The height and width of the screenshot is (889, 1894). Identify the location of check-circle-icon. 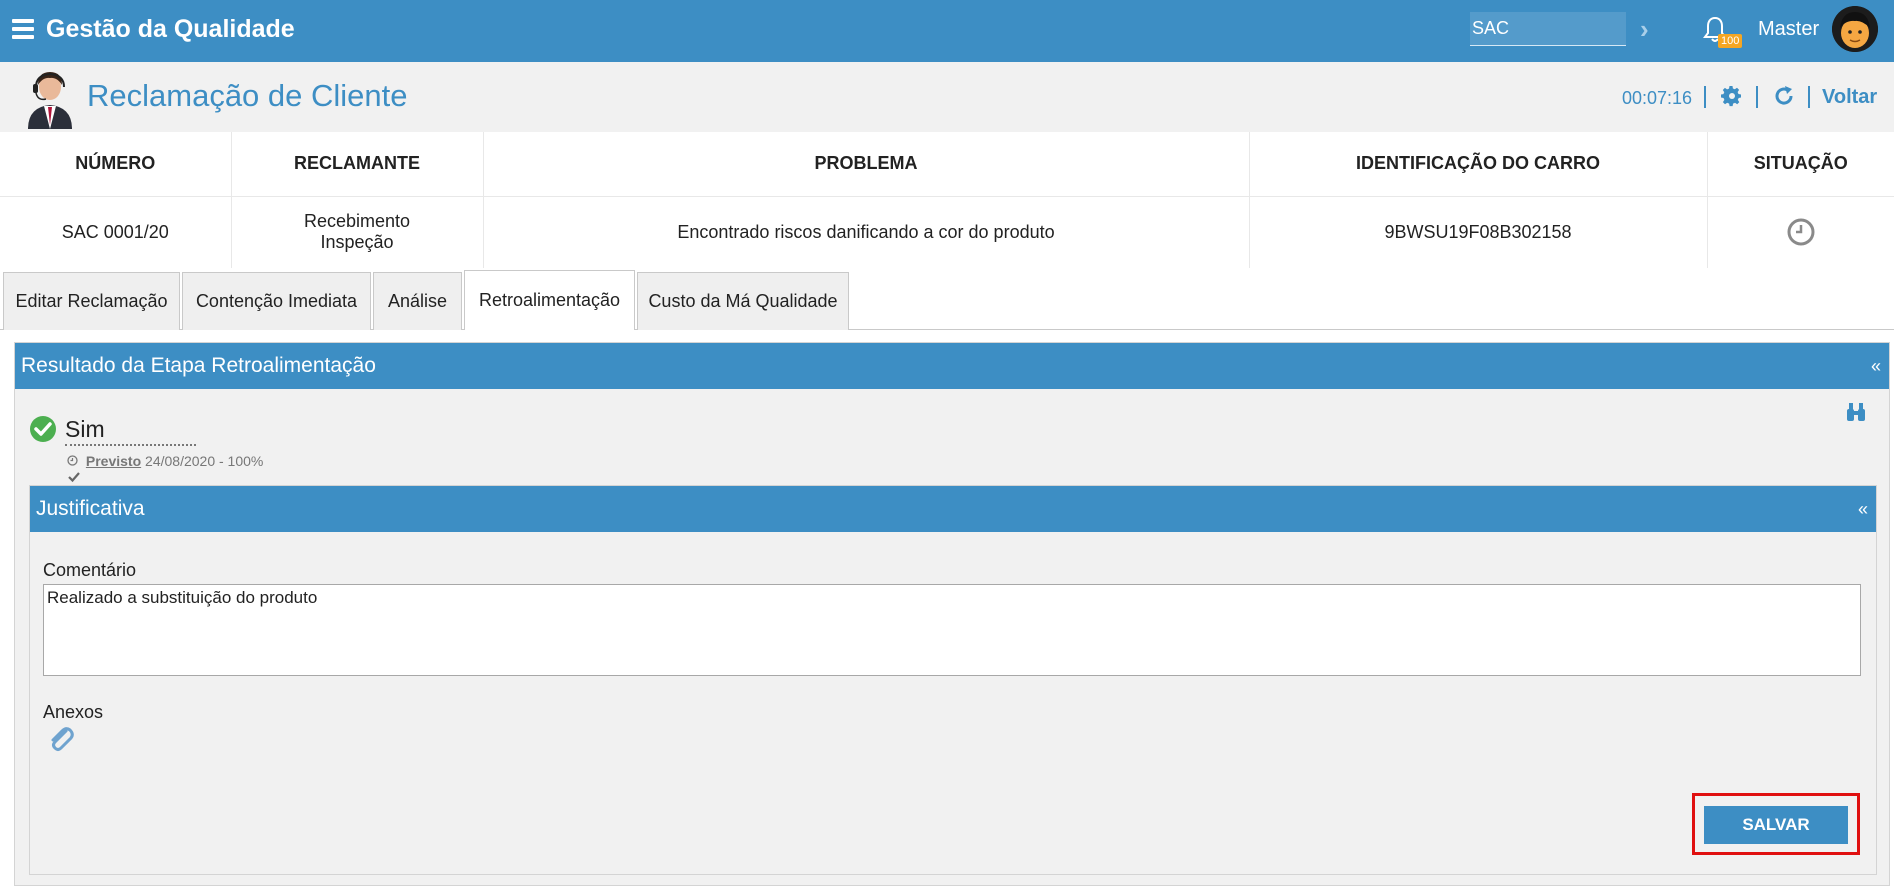
(43, 429).